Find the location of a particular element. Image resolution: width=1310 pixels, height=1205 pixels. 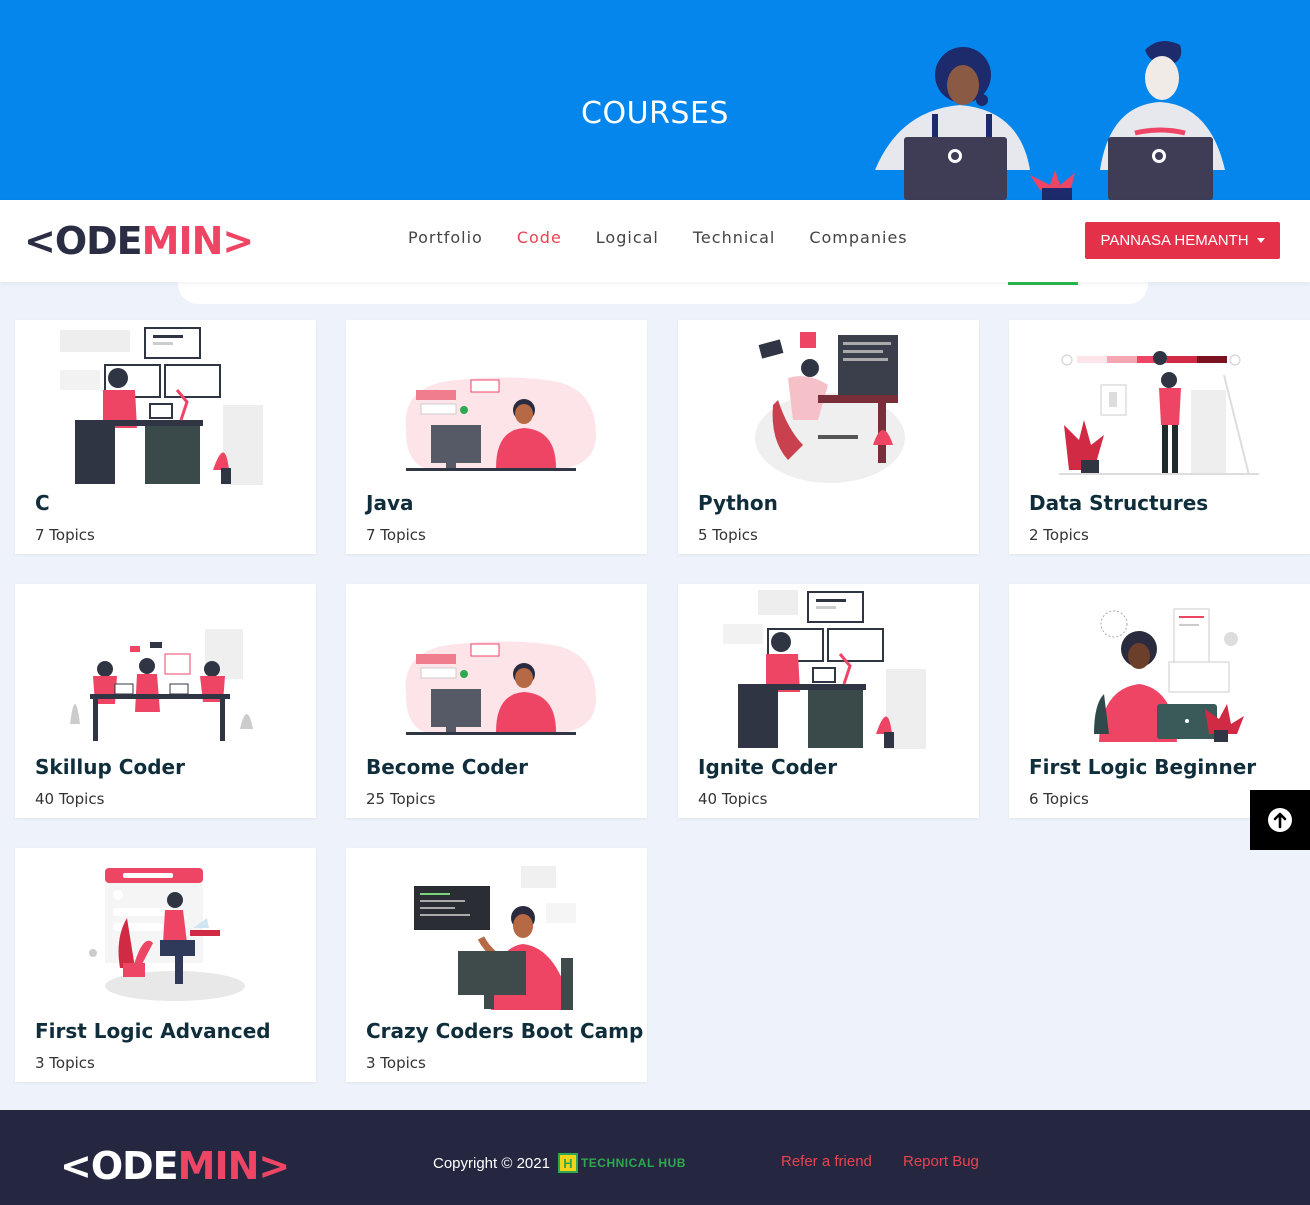

course-topics-count: 6 Topics is located at coordinates (1059, 799).